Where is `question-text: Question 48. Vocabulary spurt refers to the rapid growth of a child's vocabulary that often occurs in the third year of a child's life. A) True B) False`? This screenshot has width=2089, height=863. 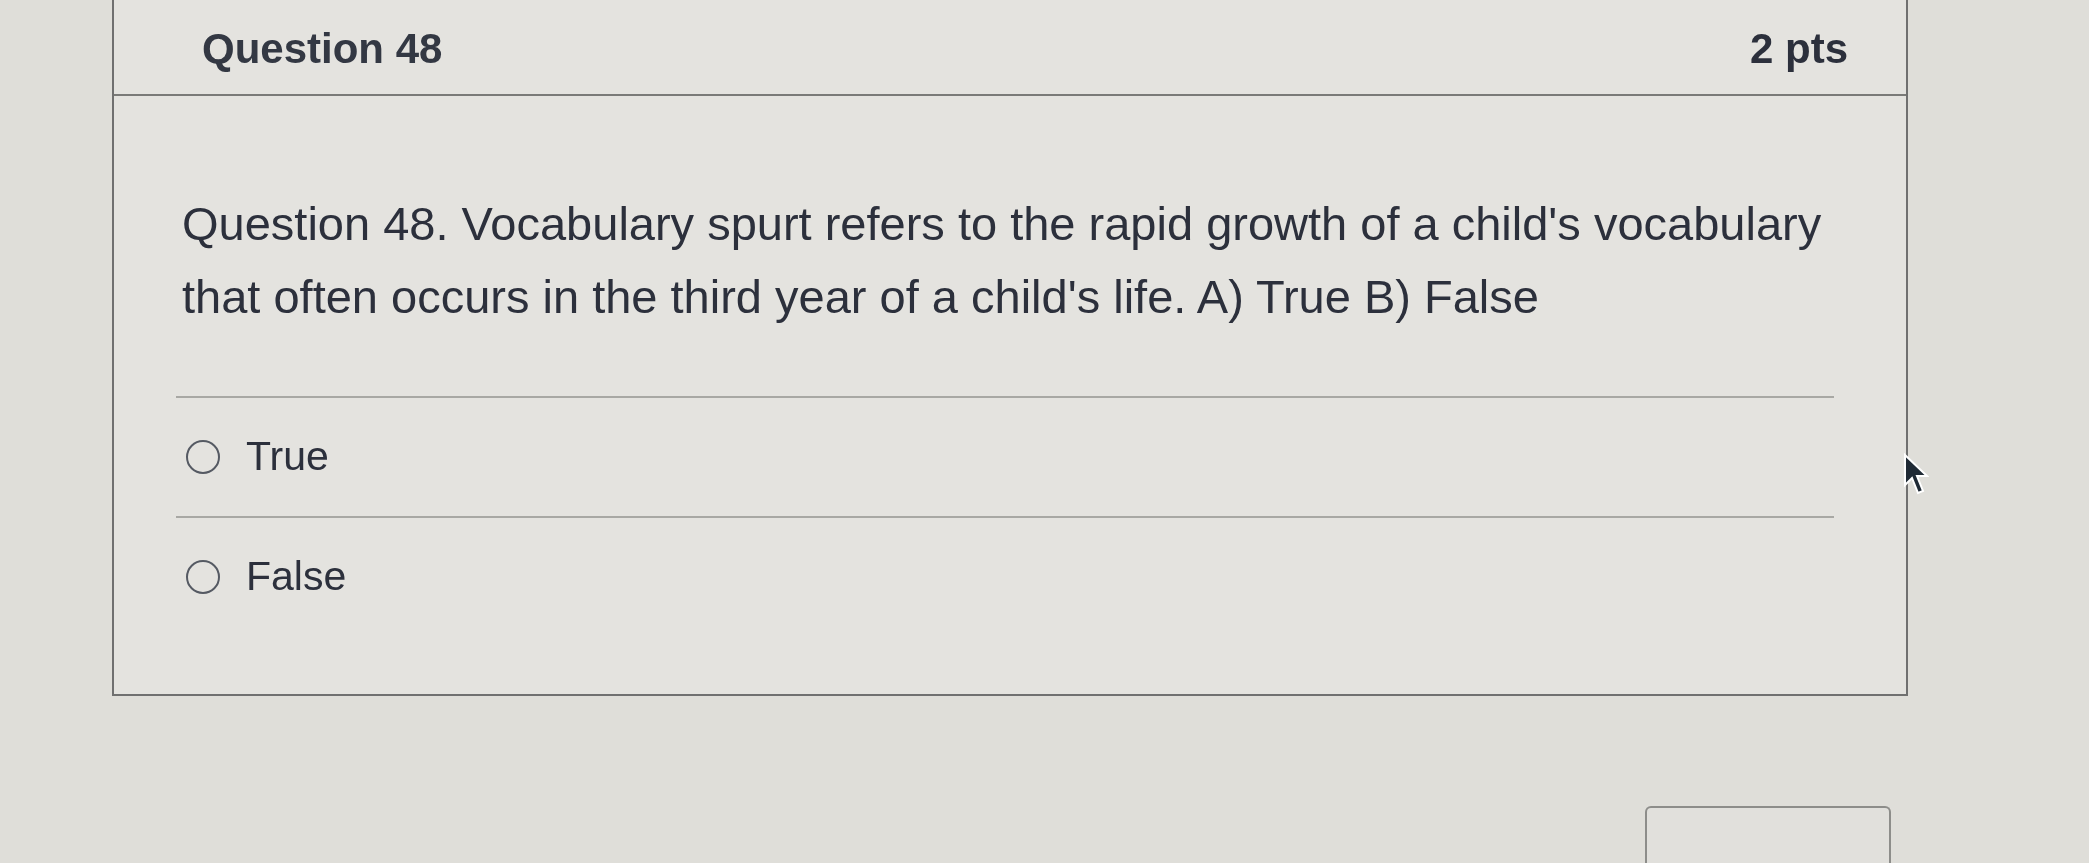 question-text: Question 48. Vocabulary spurt refers to the rapid growth of a child's vocabulary that often occurs in the third year of a child's life. A) True B) False is located at coordinates (1002, 260).